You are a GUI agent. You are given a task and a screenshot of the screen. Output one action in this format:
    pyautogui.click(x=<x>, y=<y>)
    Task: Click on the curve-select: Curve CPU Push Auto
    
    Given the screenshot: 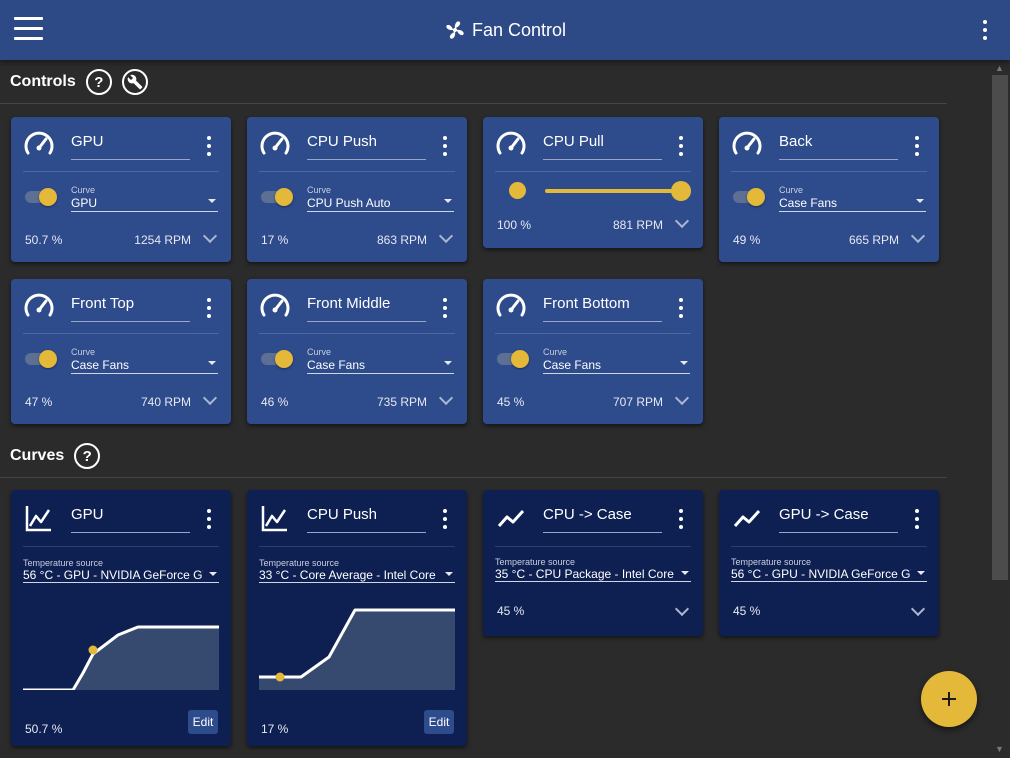 What is the action you would take?
    pyautogui.click(x=380, y=197)
    